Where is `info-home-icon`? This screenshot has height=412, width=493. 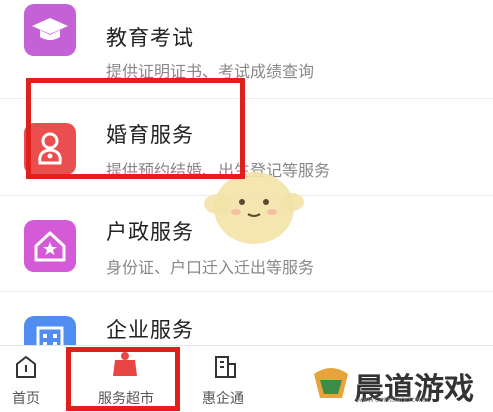 info-home-icon is located at coordinates (26, 367).